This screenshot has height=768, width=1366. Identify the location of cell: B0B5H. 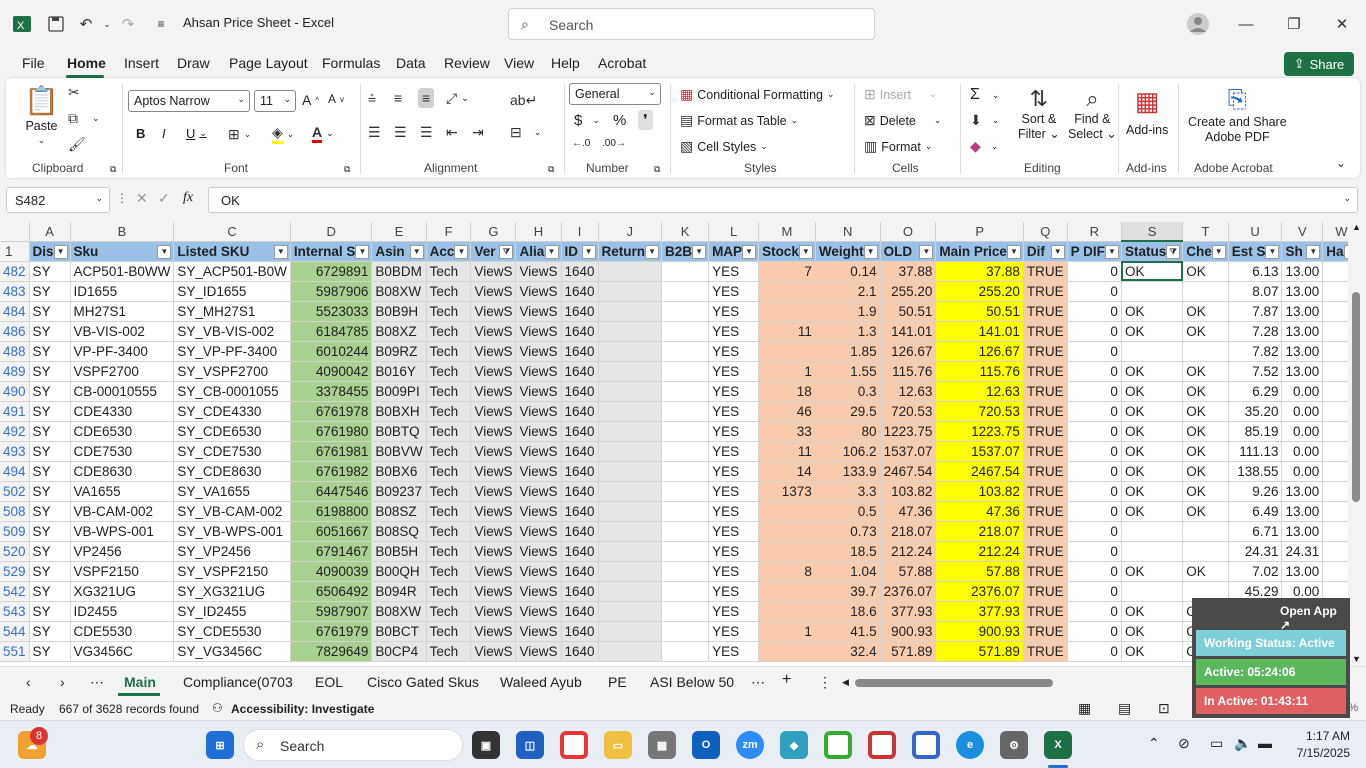
(399, 551).